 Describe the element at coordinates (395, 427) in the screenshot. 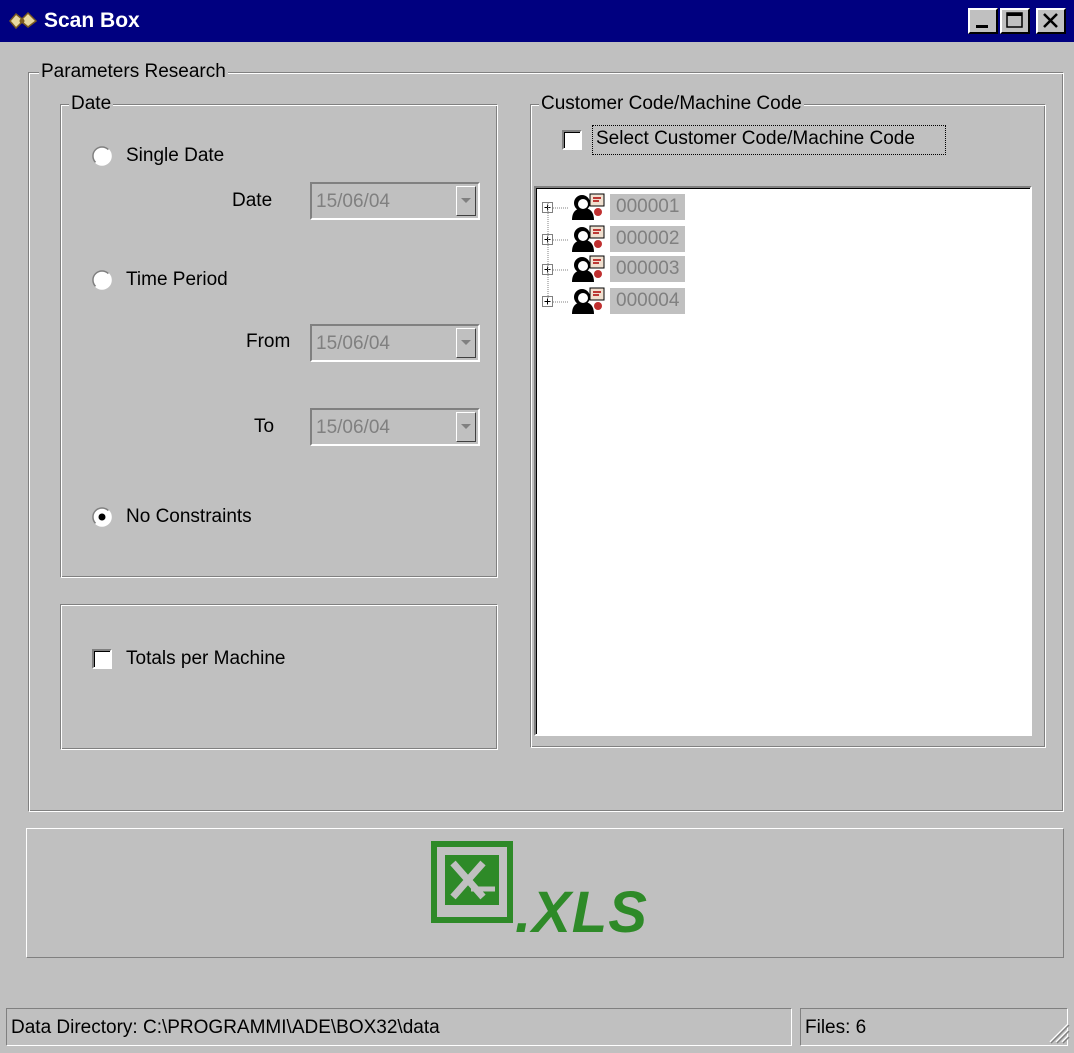

I see `to-date-dropdown: 15/06/04` at that location.